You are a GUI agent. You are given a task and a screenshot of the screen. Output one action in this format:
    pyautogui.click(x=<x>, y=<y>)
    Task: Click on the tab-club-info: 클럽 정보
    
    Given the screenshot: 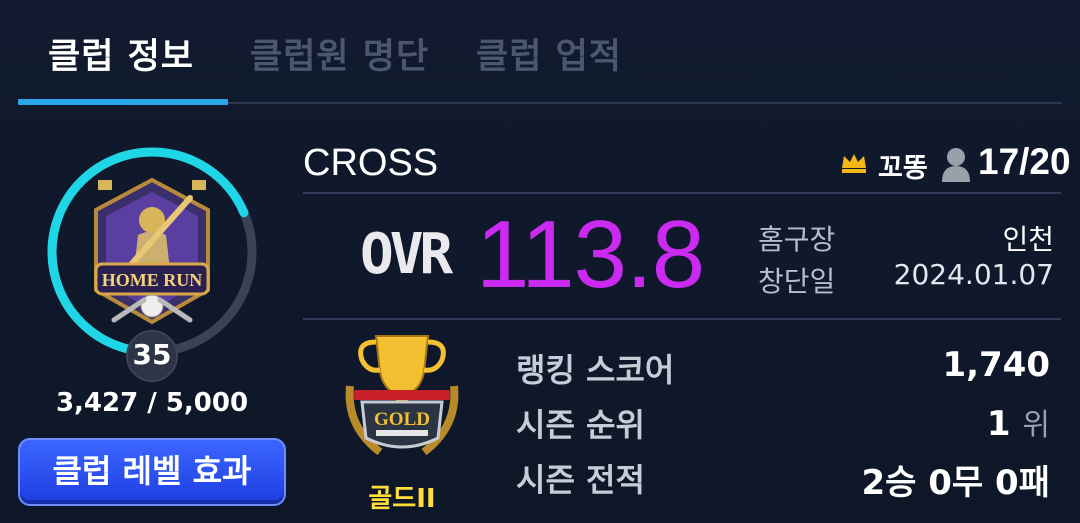 What is the action you would take?
    pyautogui.click(x=121, y=53)
    